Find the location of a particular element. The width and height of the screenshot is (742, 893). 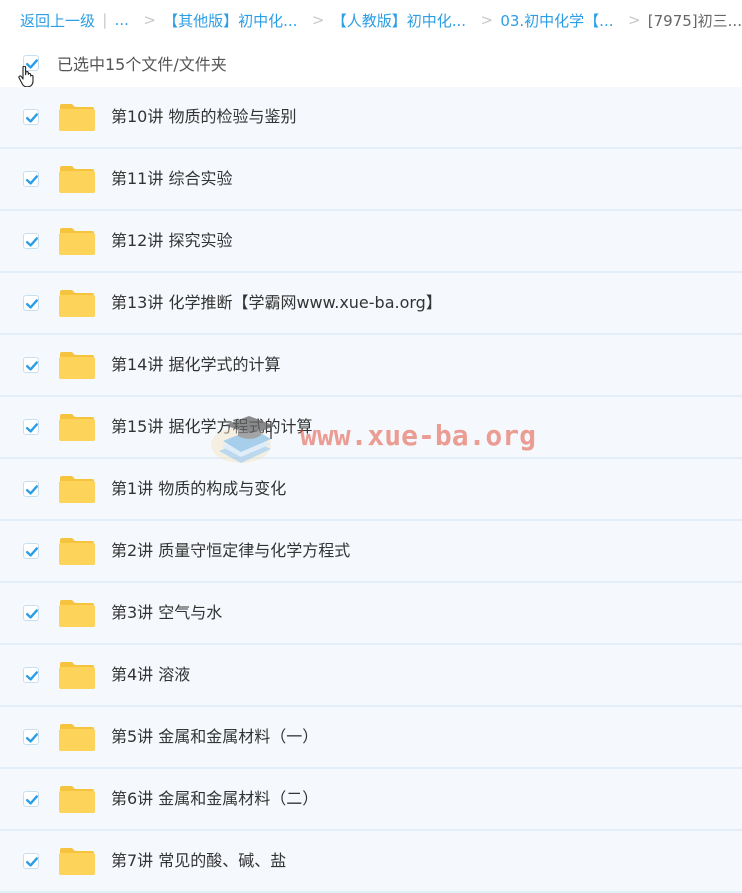

folder-name: 第10讲 物质的检验与鉴别 is located at coordinates (203, 117).